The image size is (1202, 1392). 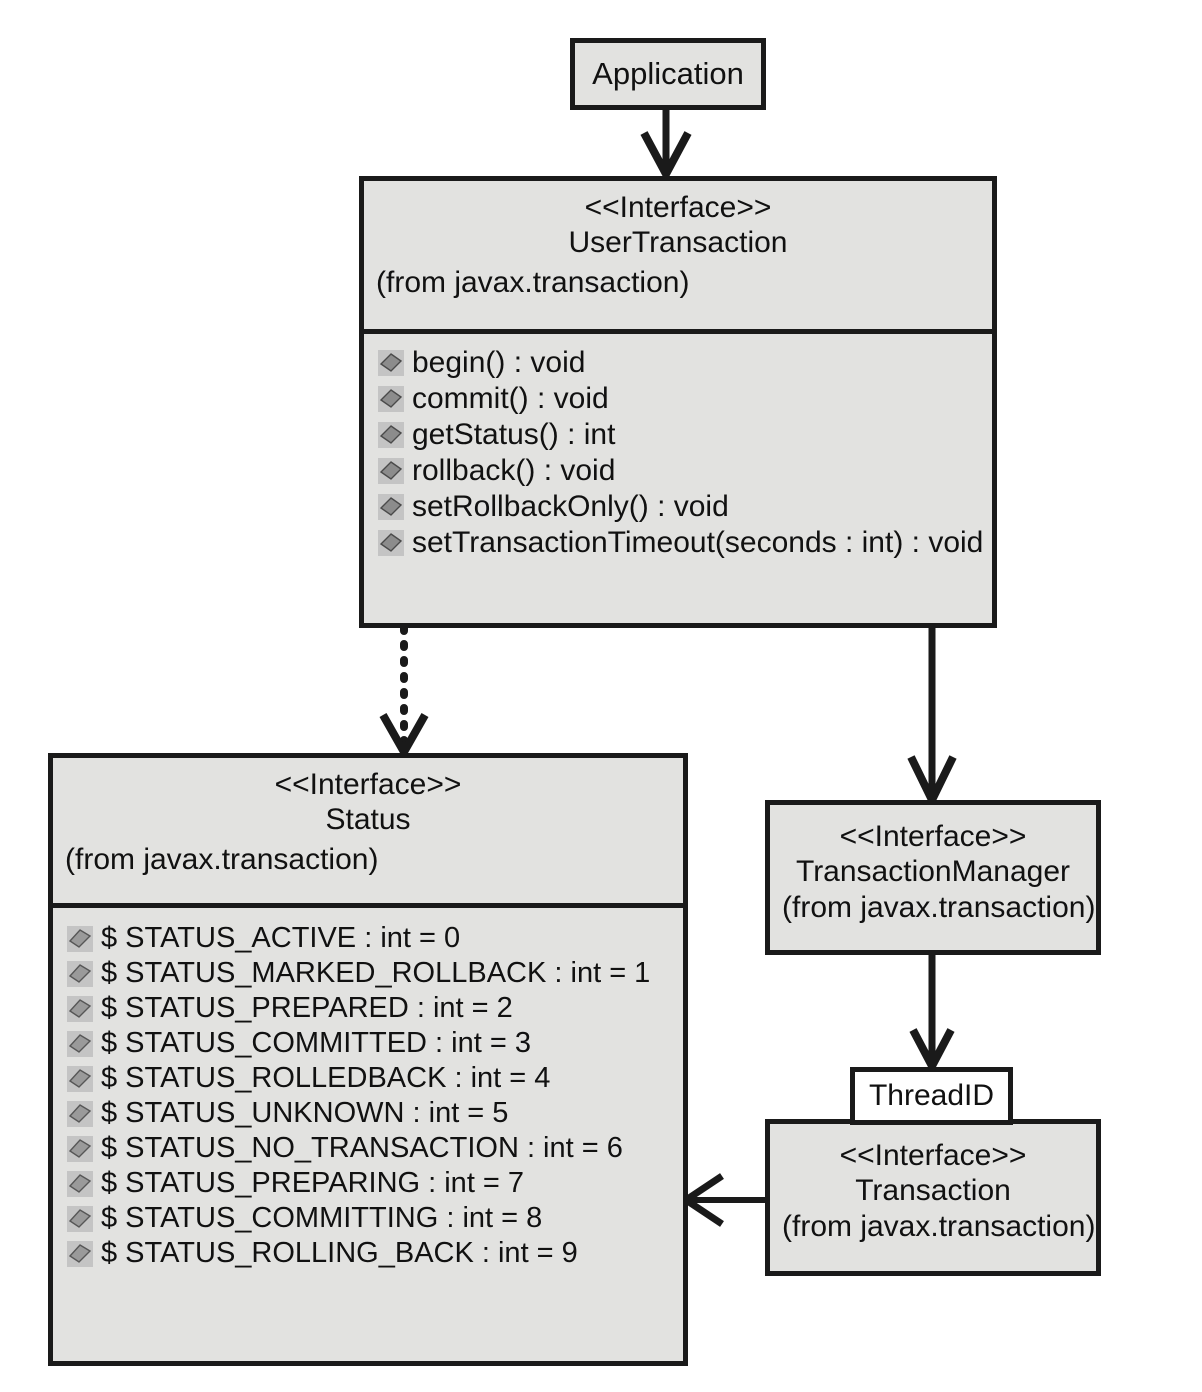 I want to click on attribute-row: $ STATUS_UNKNOWN : int = 5, so click(x=370, y=1113).